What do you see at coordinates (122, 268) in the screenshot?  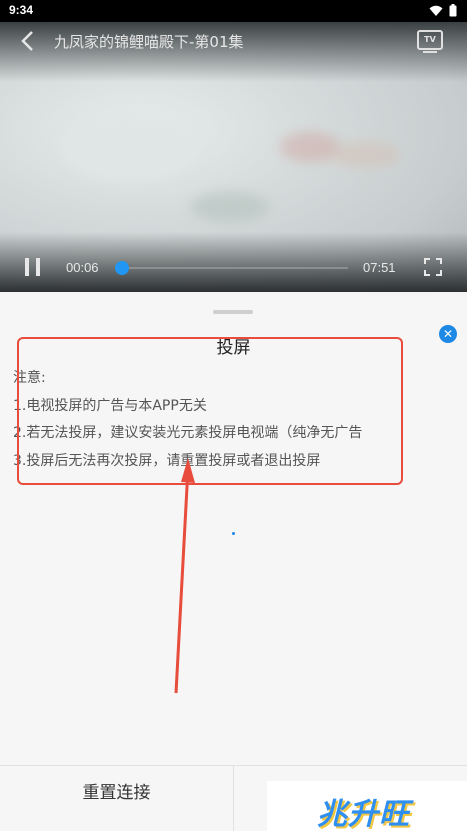 I see `progress-thumb` at bounding box center [122, 268].